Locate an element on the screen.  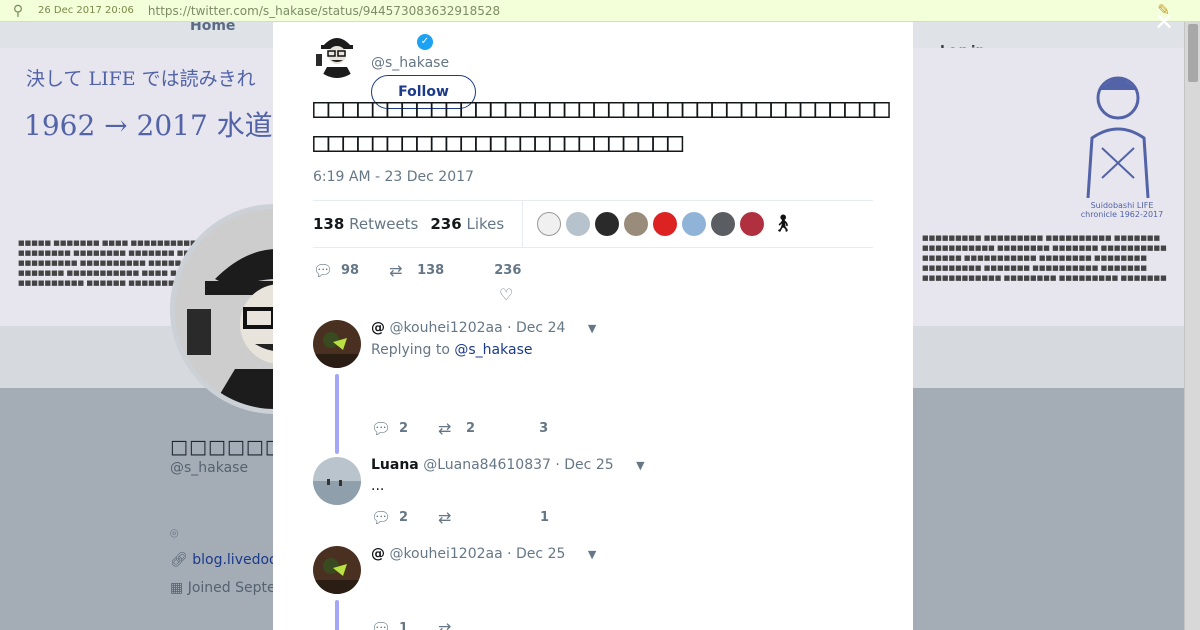
reply-tweet: @ @kouhei1202aa · Dec 25 ▼ 💬︎ 1 ⇄ is located at coordinates (593, 588).